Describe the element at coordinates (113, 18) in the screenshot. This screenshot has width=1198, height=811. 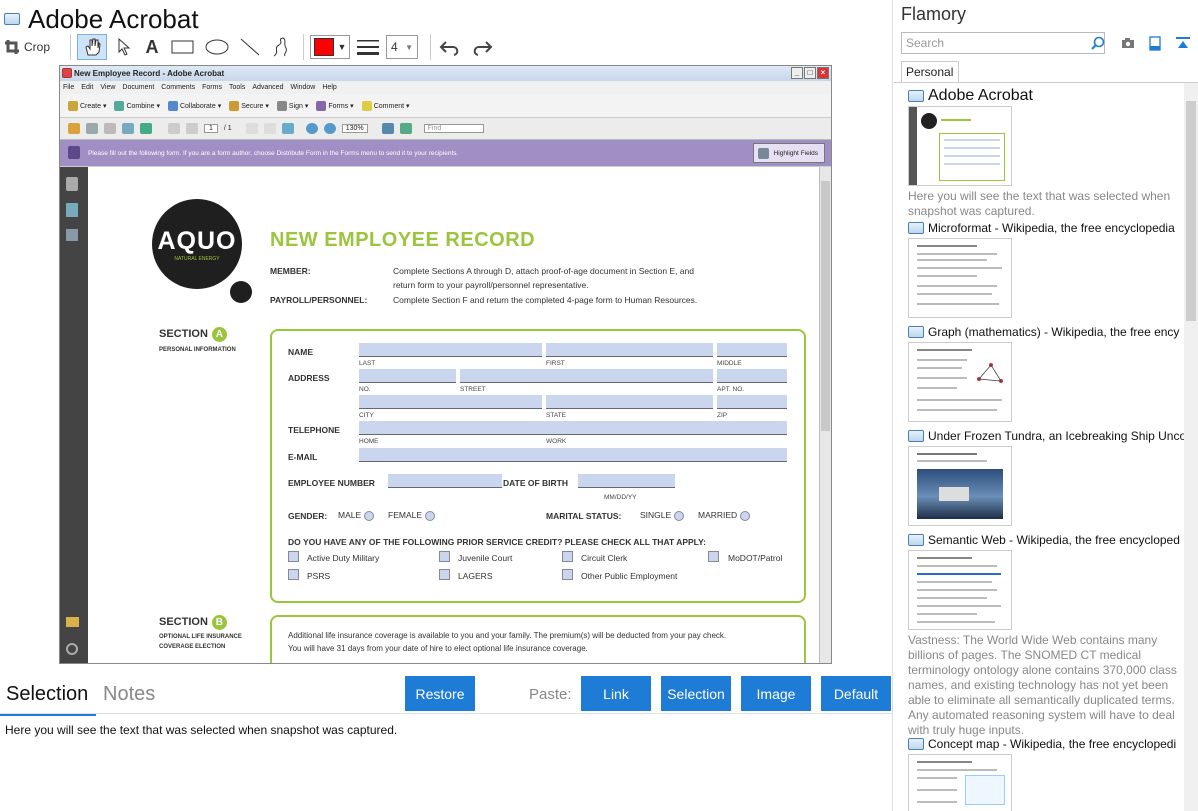
I see `app-title: Adobe Acrobat` at that location.